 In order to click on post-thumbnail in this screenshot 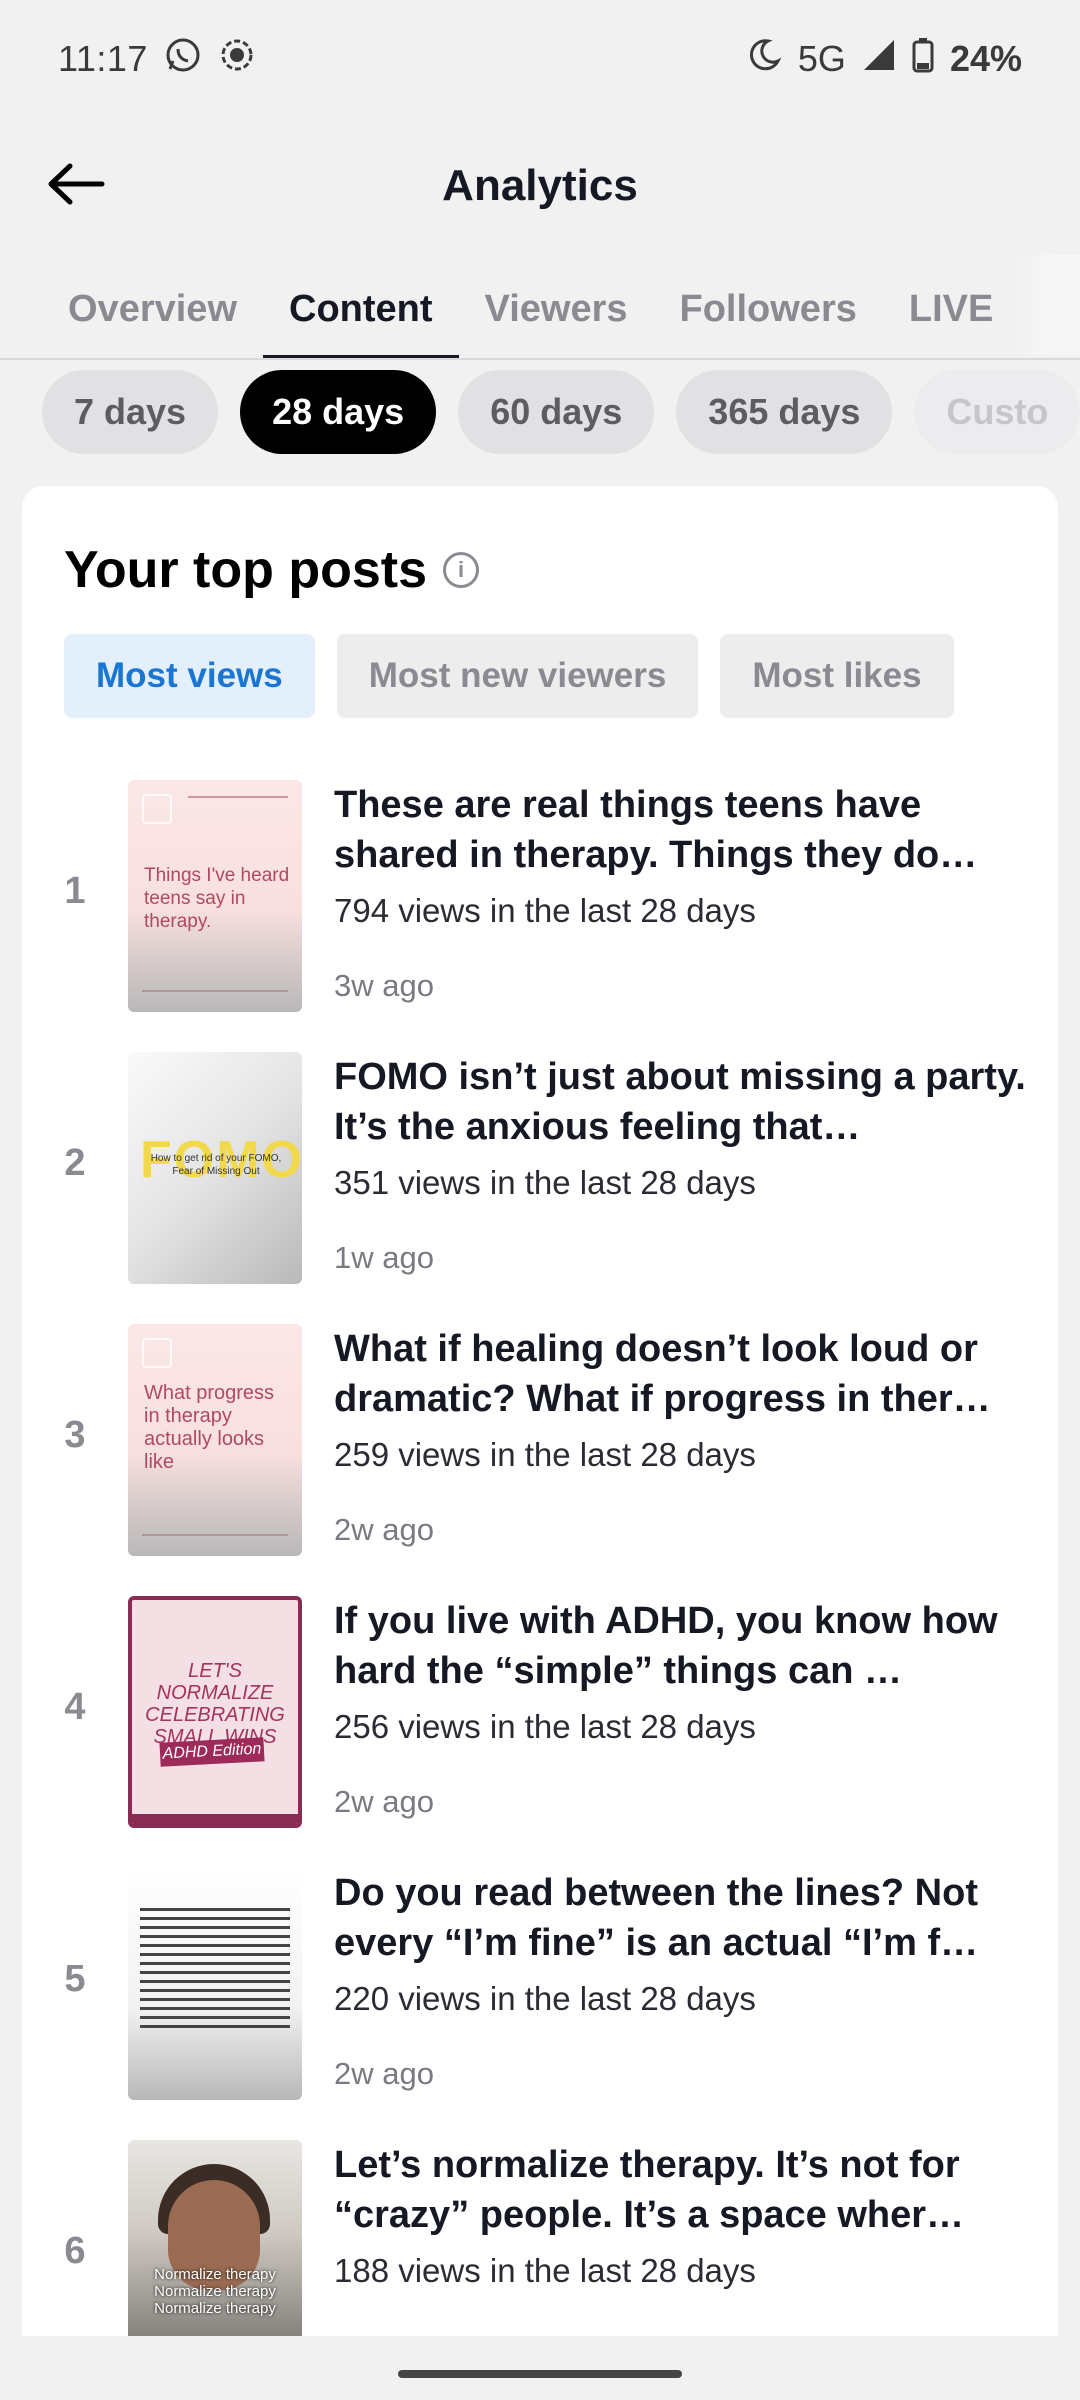, I will do `click(215, 1984)`.